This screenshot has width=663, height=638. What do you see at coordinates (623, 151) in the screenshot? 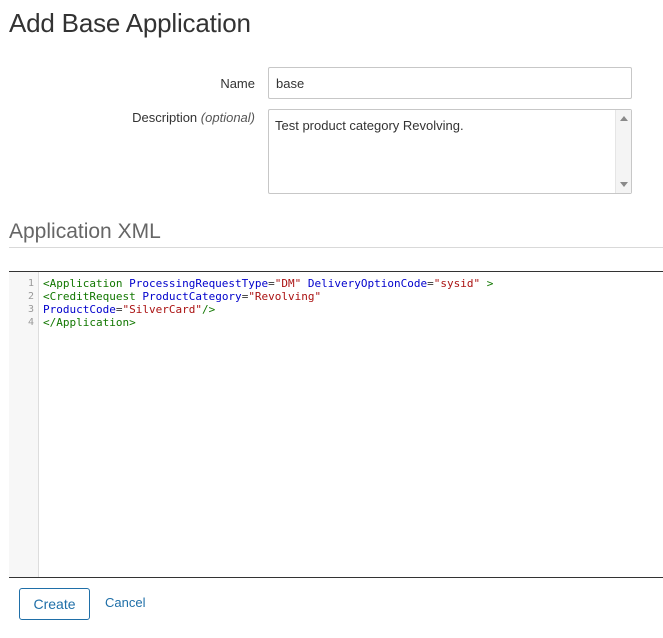
I see `description-scrollbar` at bounding box center [623, 151].